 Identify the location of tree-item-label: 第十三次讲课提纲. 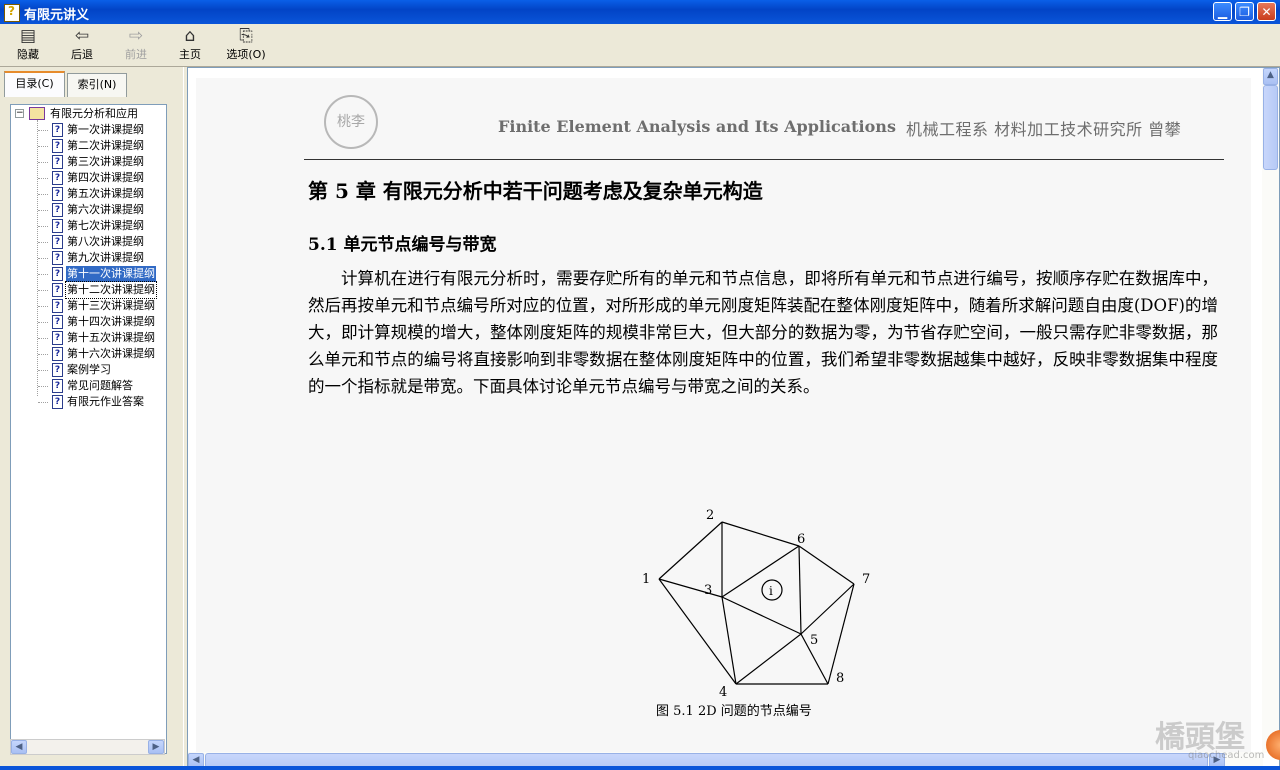
(111, 305).